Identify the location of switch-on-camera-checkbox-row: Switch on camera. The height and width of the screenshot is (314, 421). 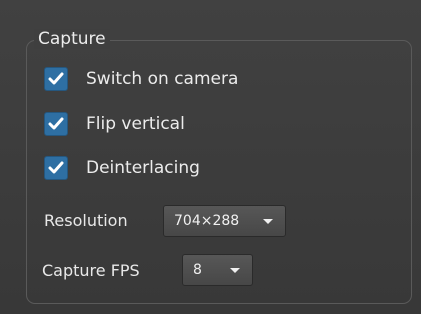
(141, 79).